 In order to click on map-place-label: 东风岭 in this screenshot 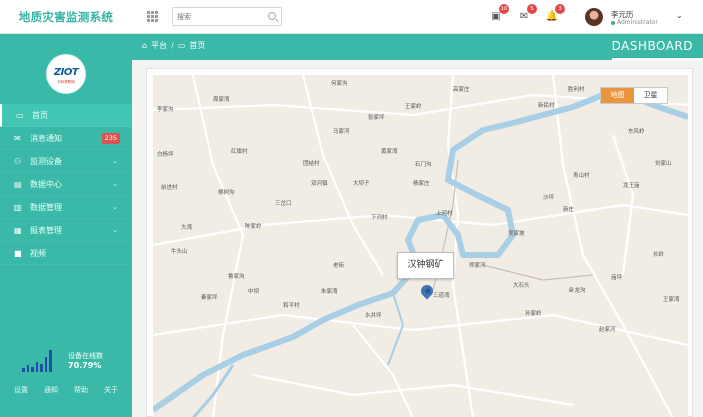, I will do `click(636, 132)`.